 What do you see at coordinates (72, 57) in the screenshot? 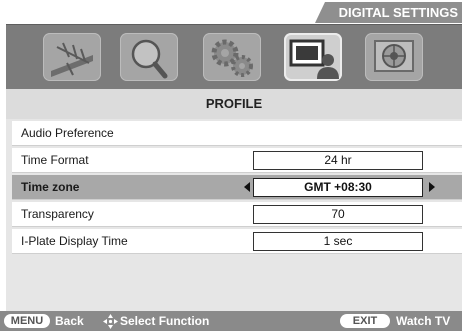
I see `antenna-setup-icon` at bounding box center [72, 57].